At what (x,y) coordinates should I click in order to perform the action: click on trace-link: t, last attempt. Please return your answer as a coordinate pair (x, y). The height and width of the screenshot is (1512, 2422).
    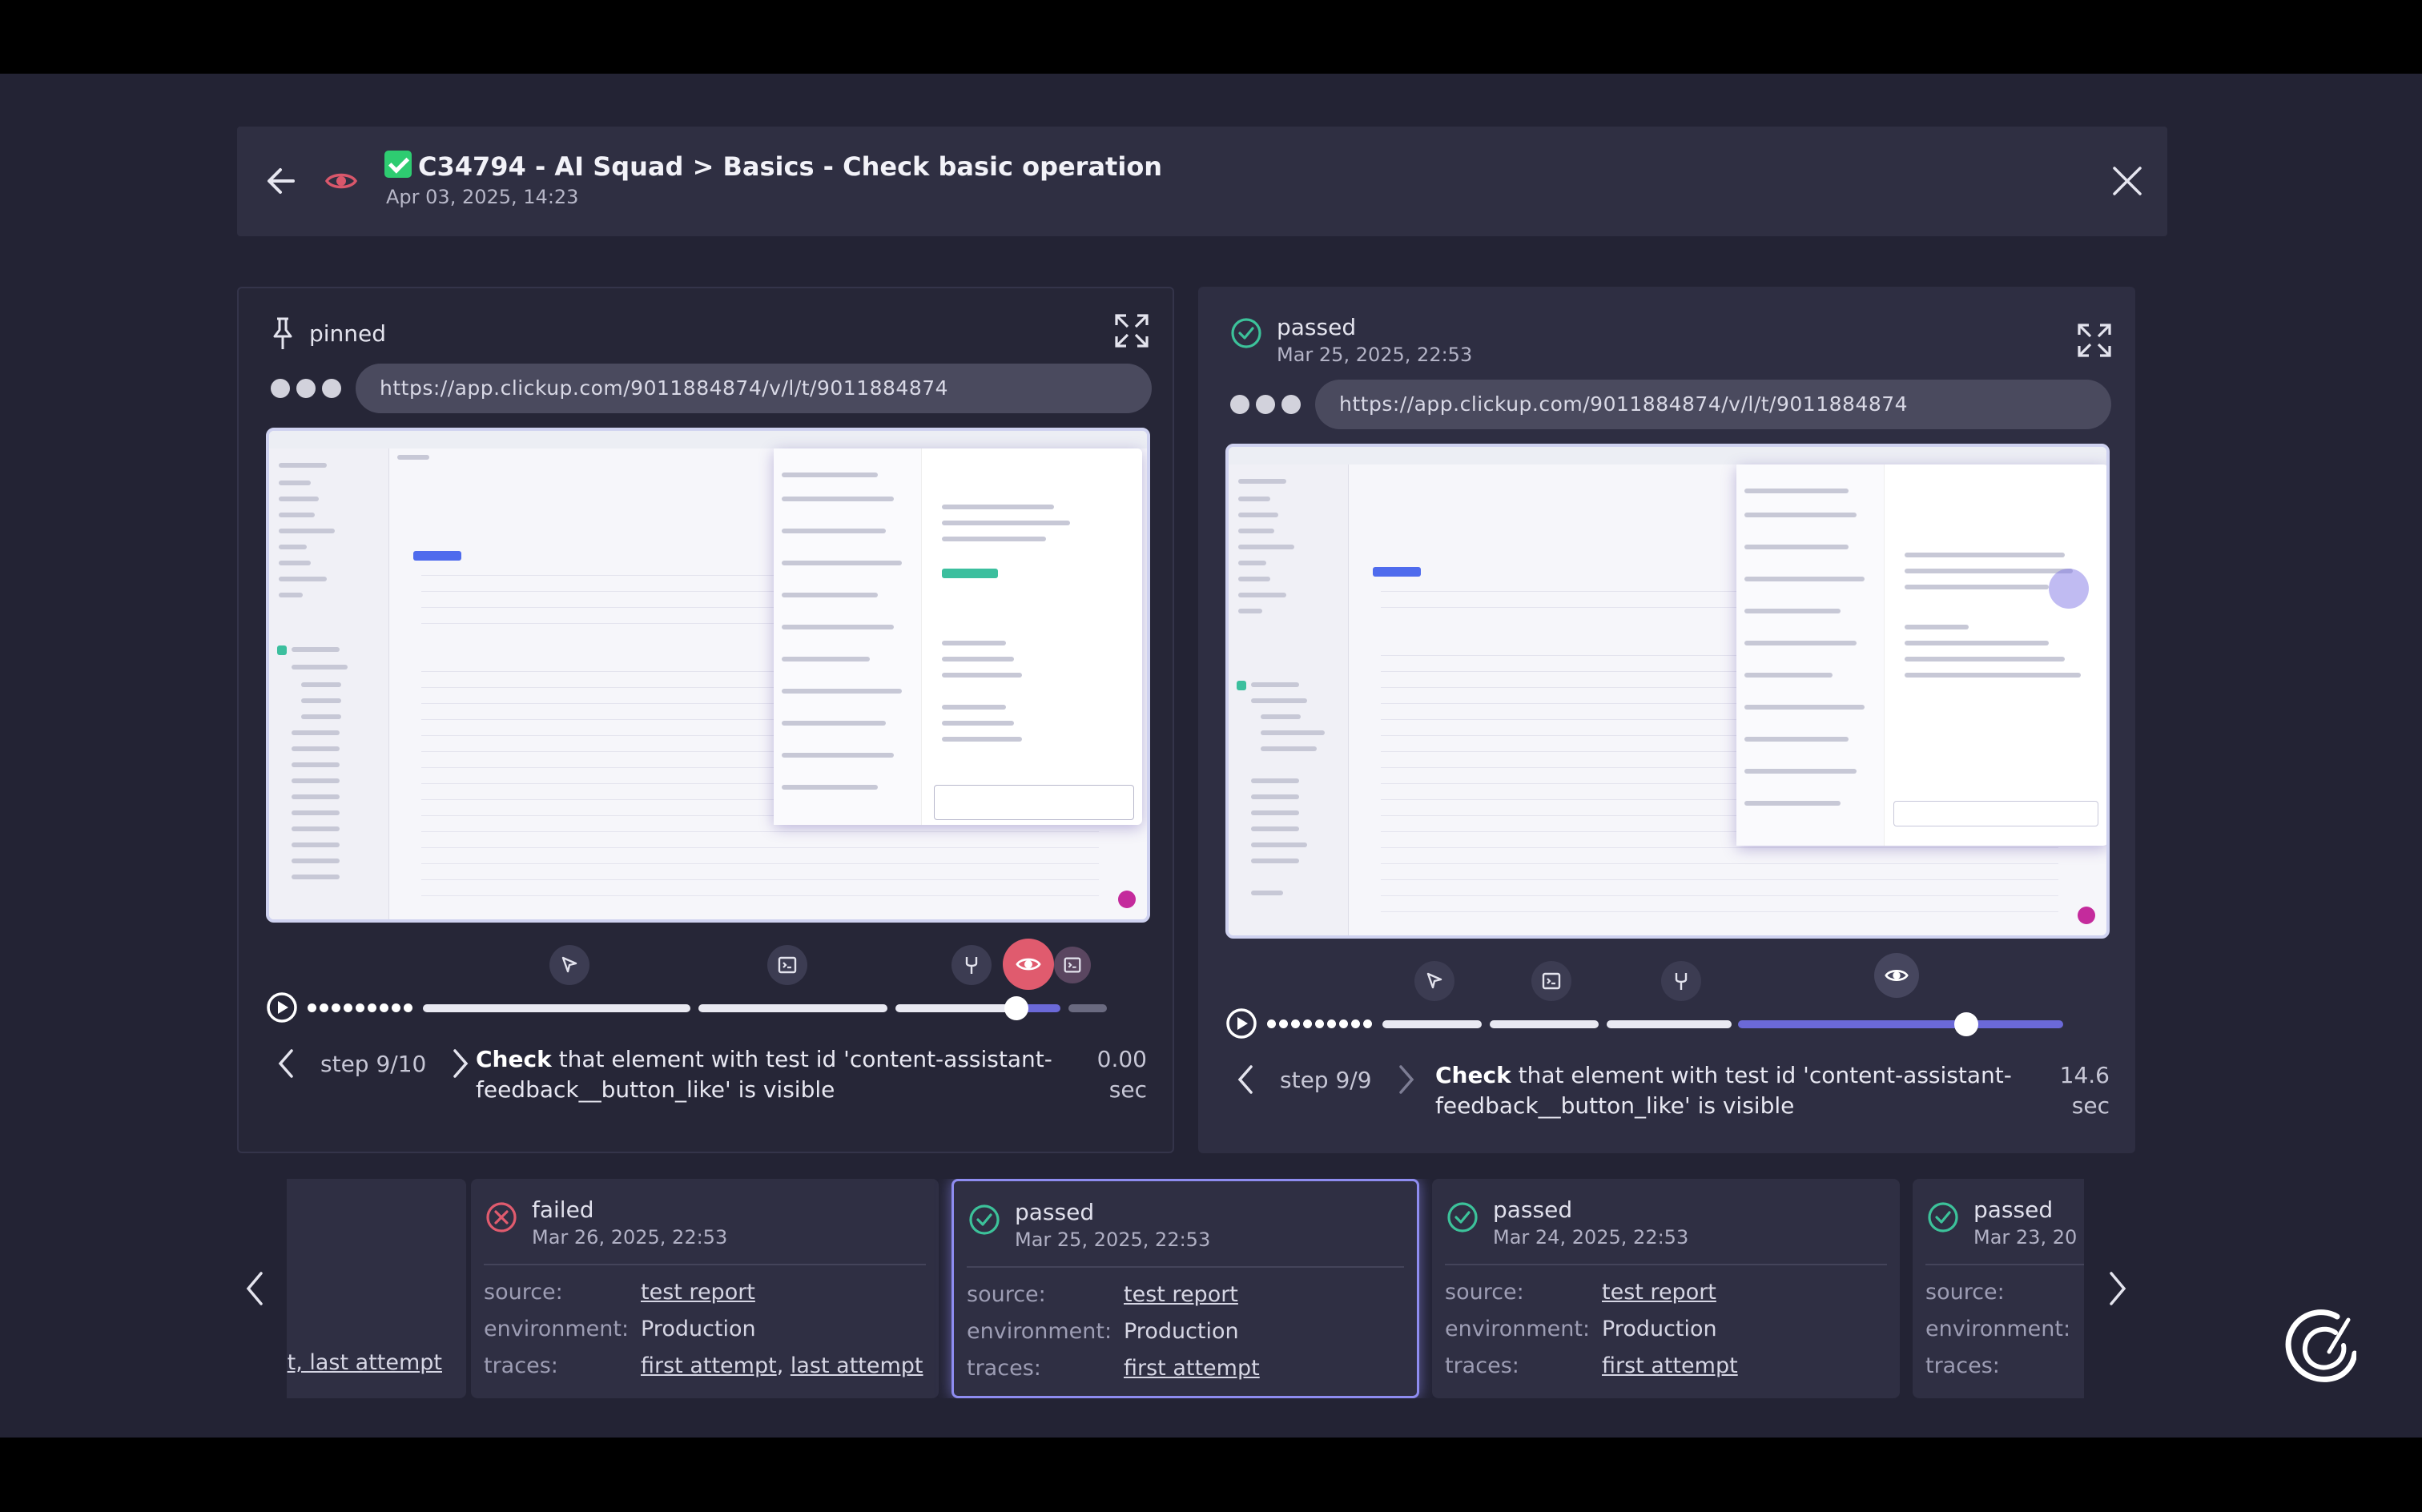
    Looking at the image, I should click on (365, 1362).